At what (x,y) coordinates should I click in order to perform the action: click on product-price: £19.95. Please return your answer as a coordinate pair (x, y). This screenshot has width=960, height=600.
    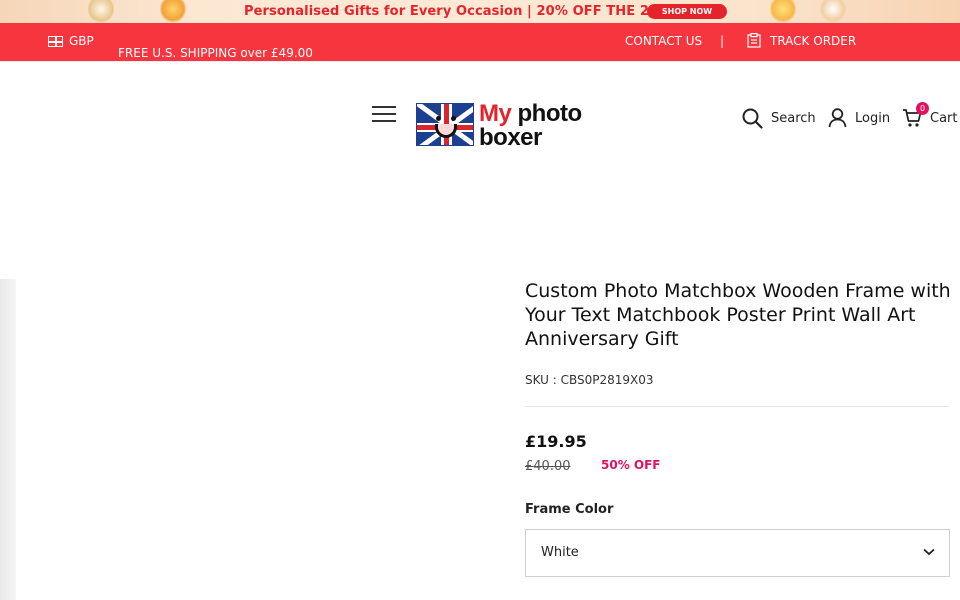
    Looking at the image, I should click on (556, 441).